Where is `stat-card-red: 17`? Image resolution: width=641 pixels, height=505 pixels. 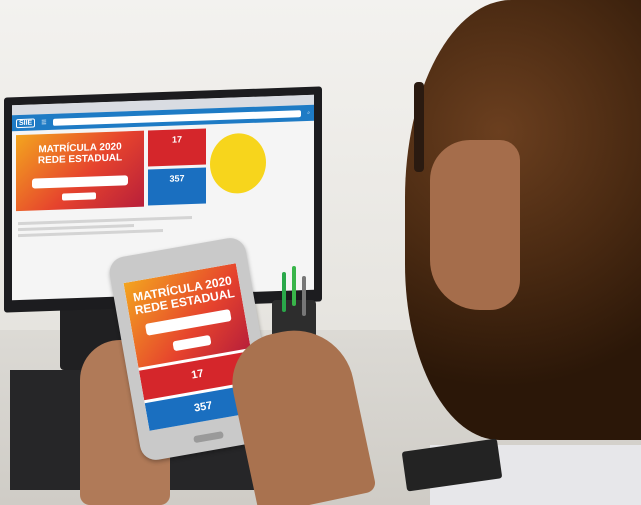 stat-card-red: 17 is located at coordinates (177, 147).